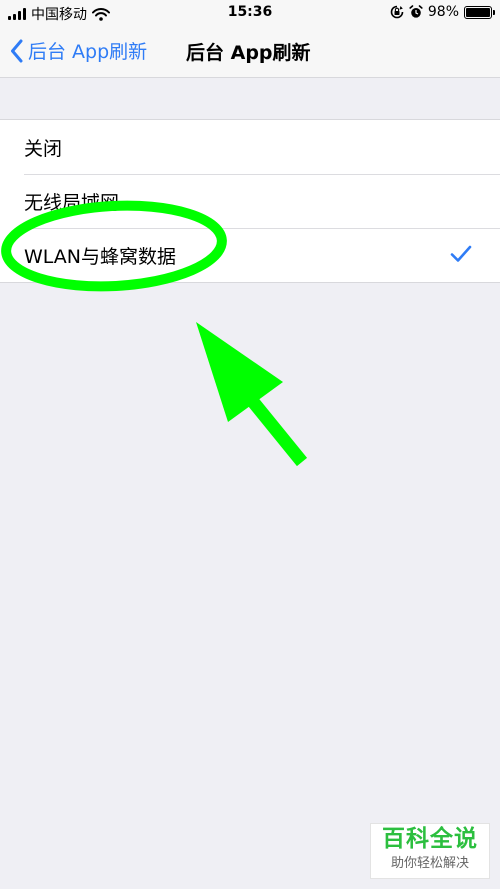  Describe the element at coordinates (252, 394) in the screenshot. I see `arrow-icon` at that location.